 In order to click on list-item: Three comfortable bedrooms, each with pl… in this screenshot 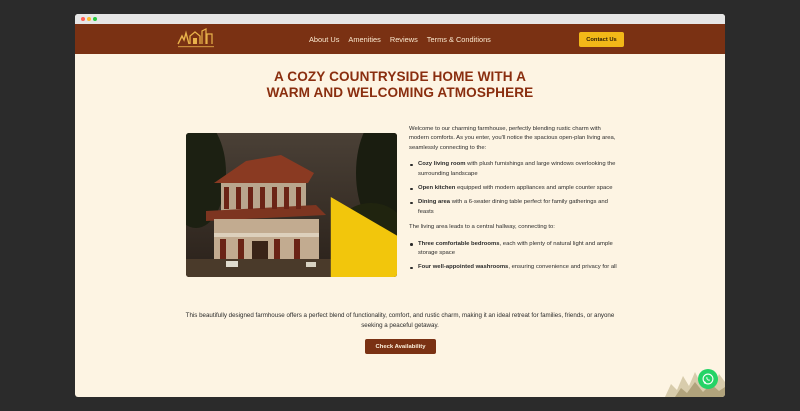, I will do `click(513, 249)`.